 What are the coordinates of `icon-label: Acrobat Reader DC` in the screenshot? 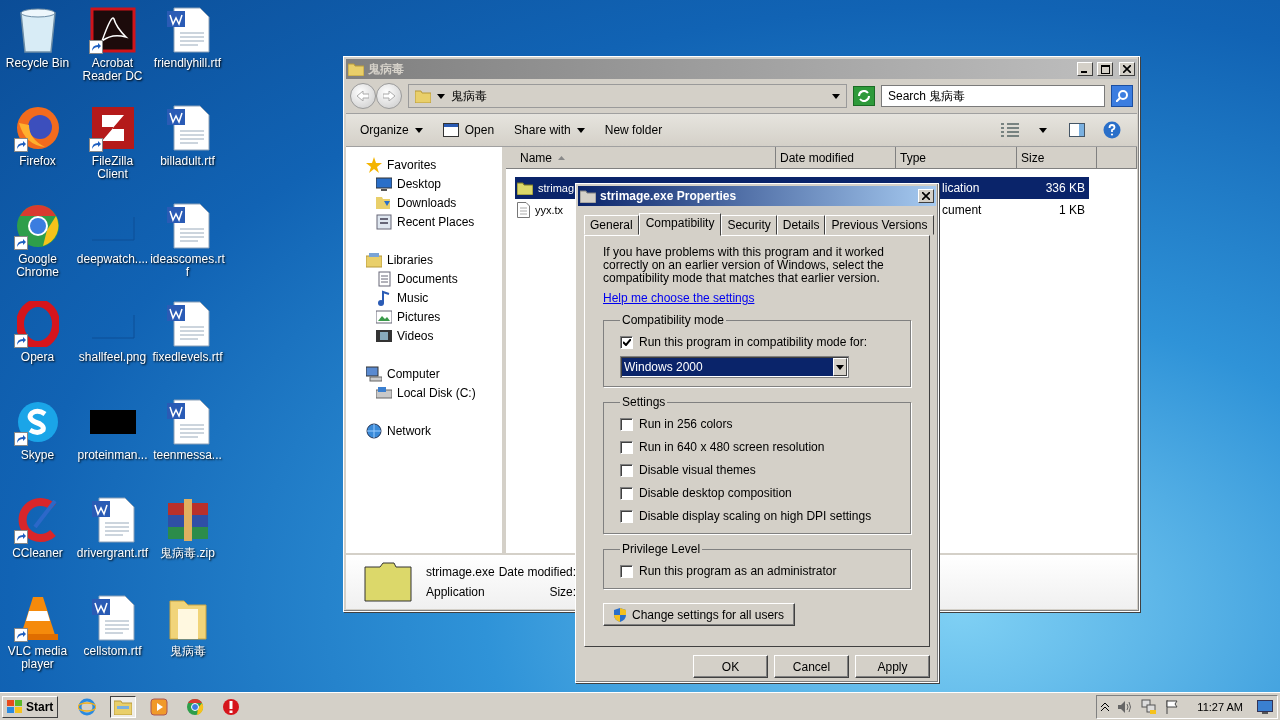 It's located at (112, 70).